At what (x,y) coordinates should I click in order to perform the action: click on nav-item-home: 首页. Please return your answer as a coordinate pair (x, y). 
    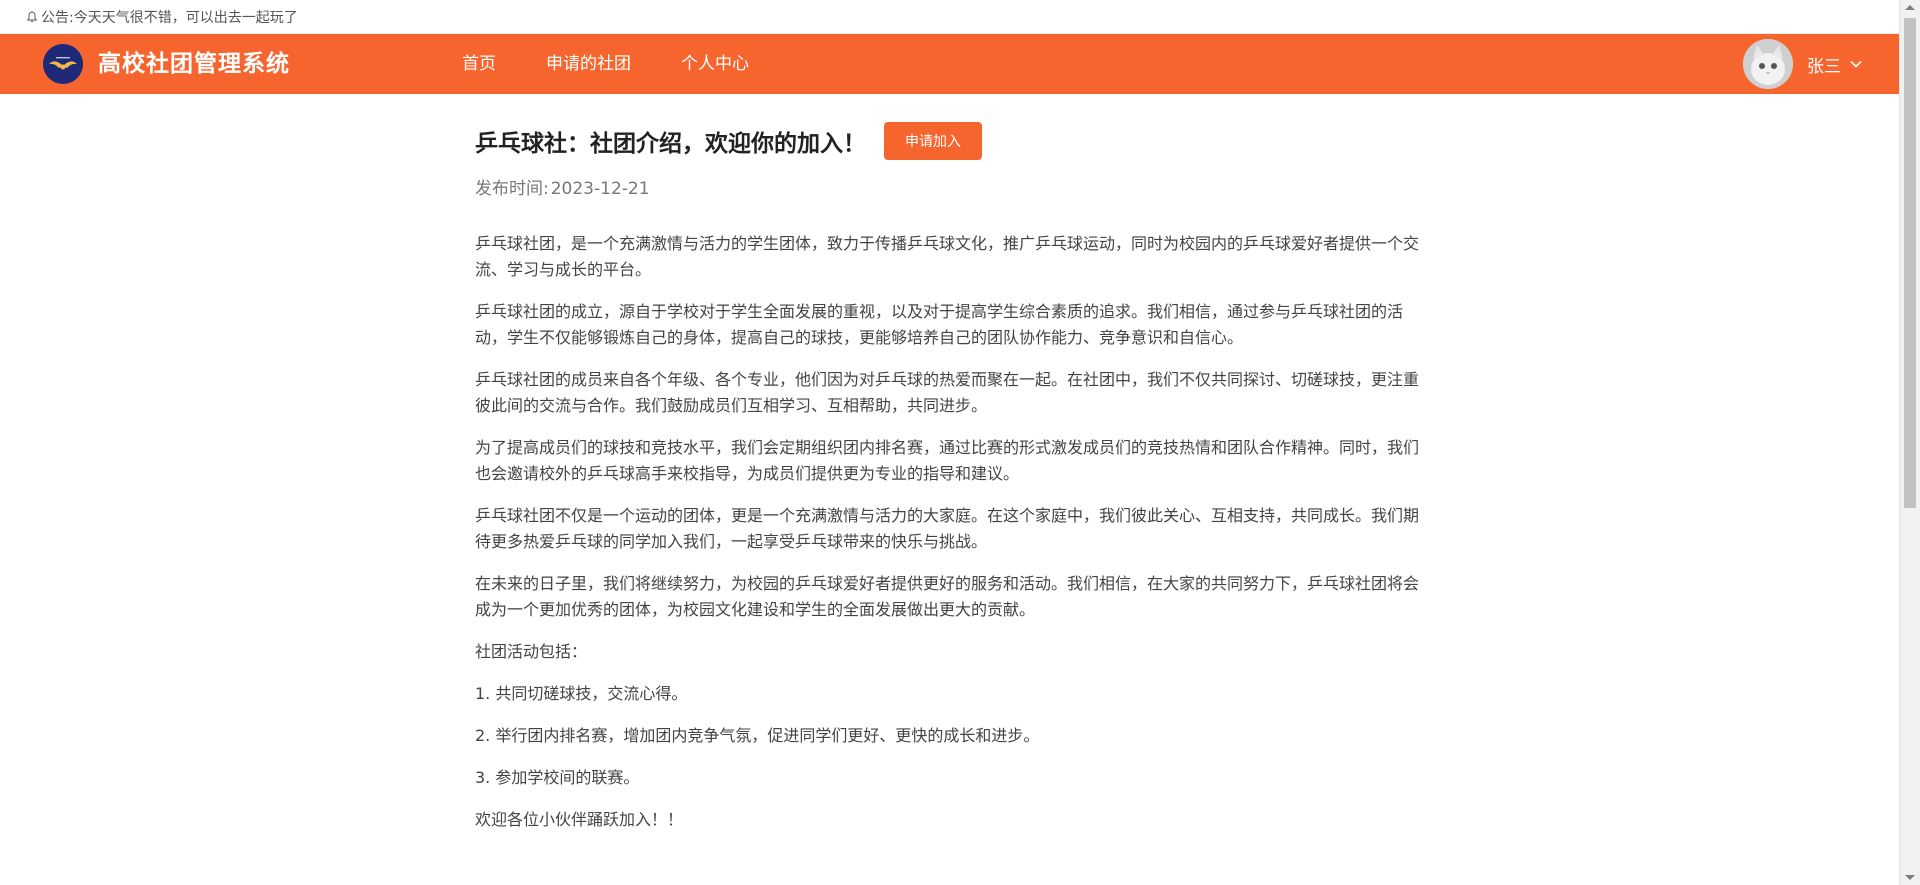
    Looking at the image, I should click on (479, 64).